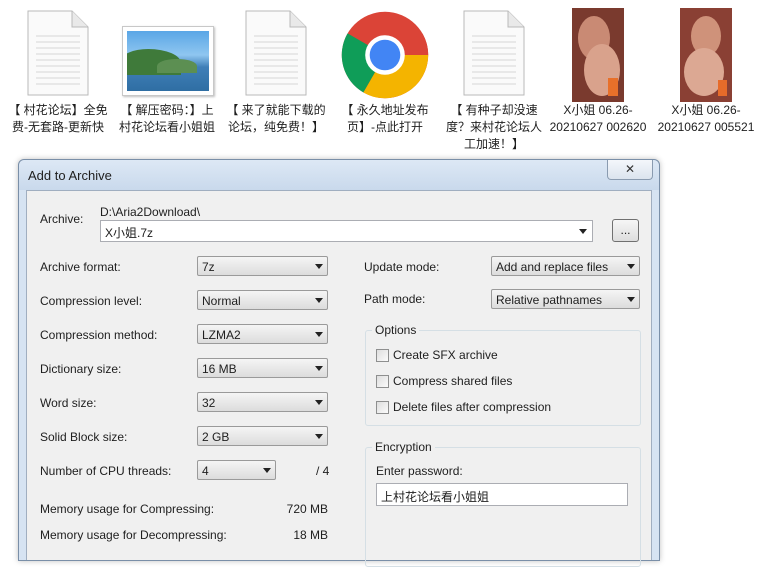 Image resolution: width=764 pixels, height=567 pixels. What do you see at coordinates (565, 266) in the screenshot?
I see `update-mode-select: Add and replace files` at bounding box center [565, 266].